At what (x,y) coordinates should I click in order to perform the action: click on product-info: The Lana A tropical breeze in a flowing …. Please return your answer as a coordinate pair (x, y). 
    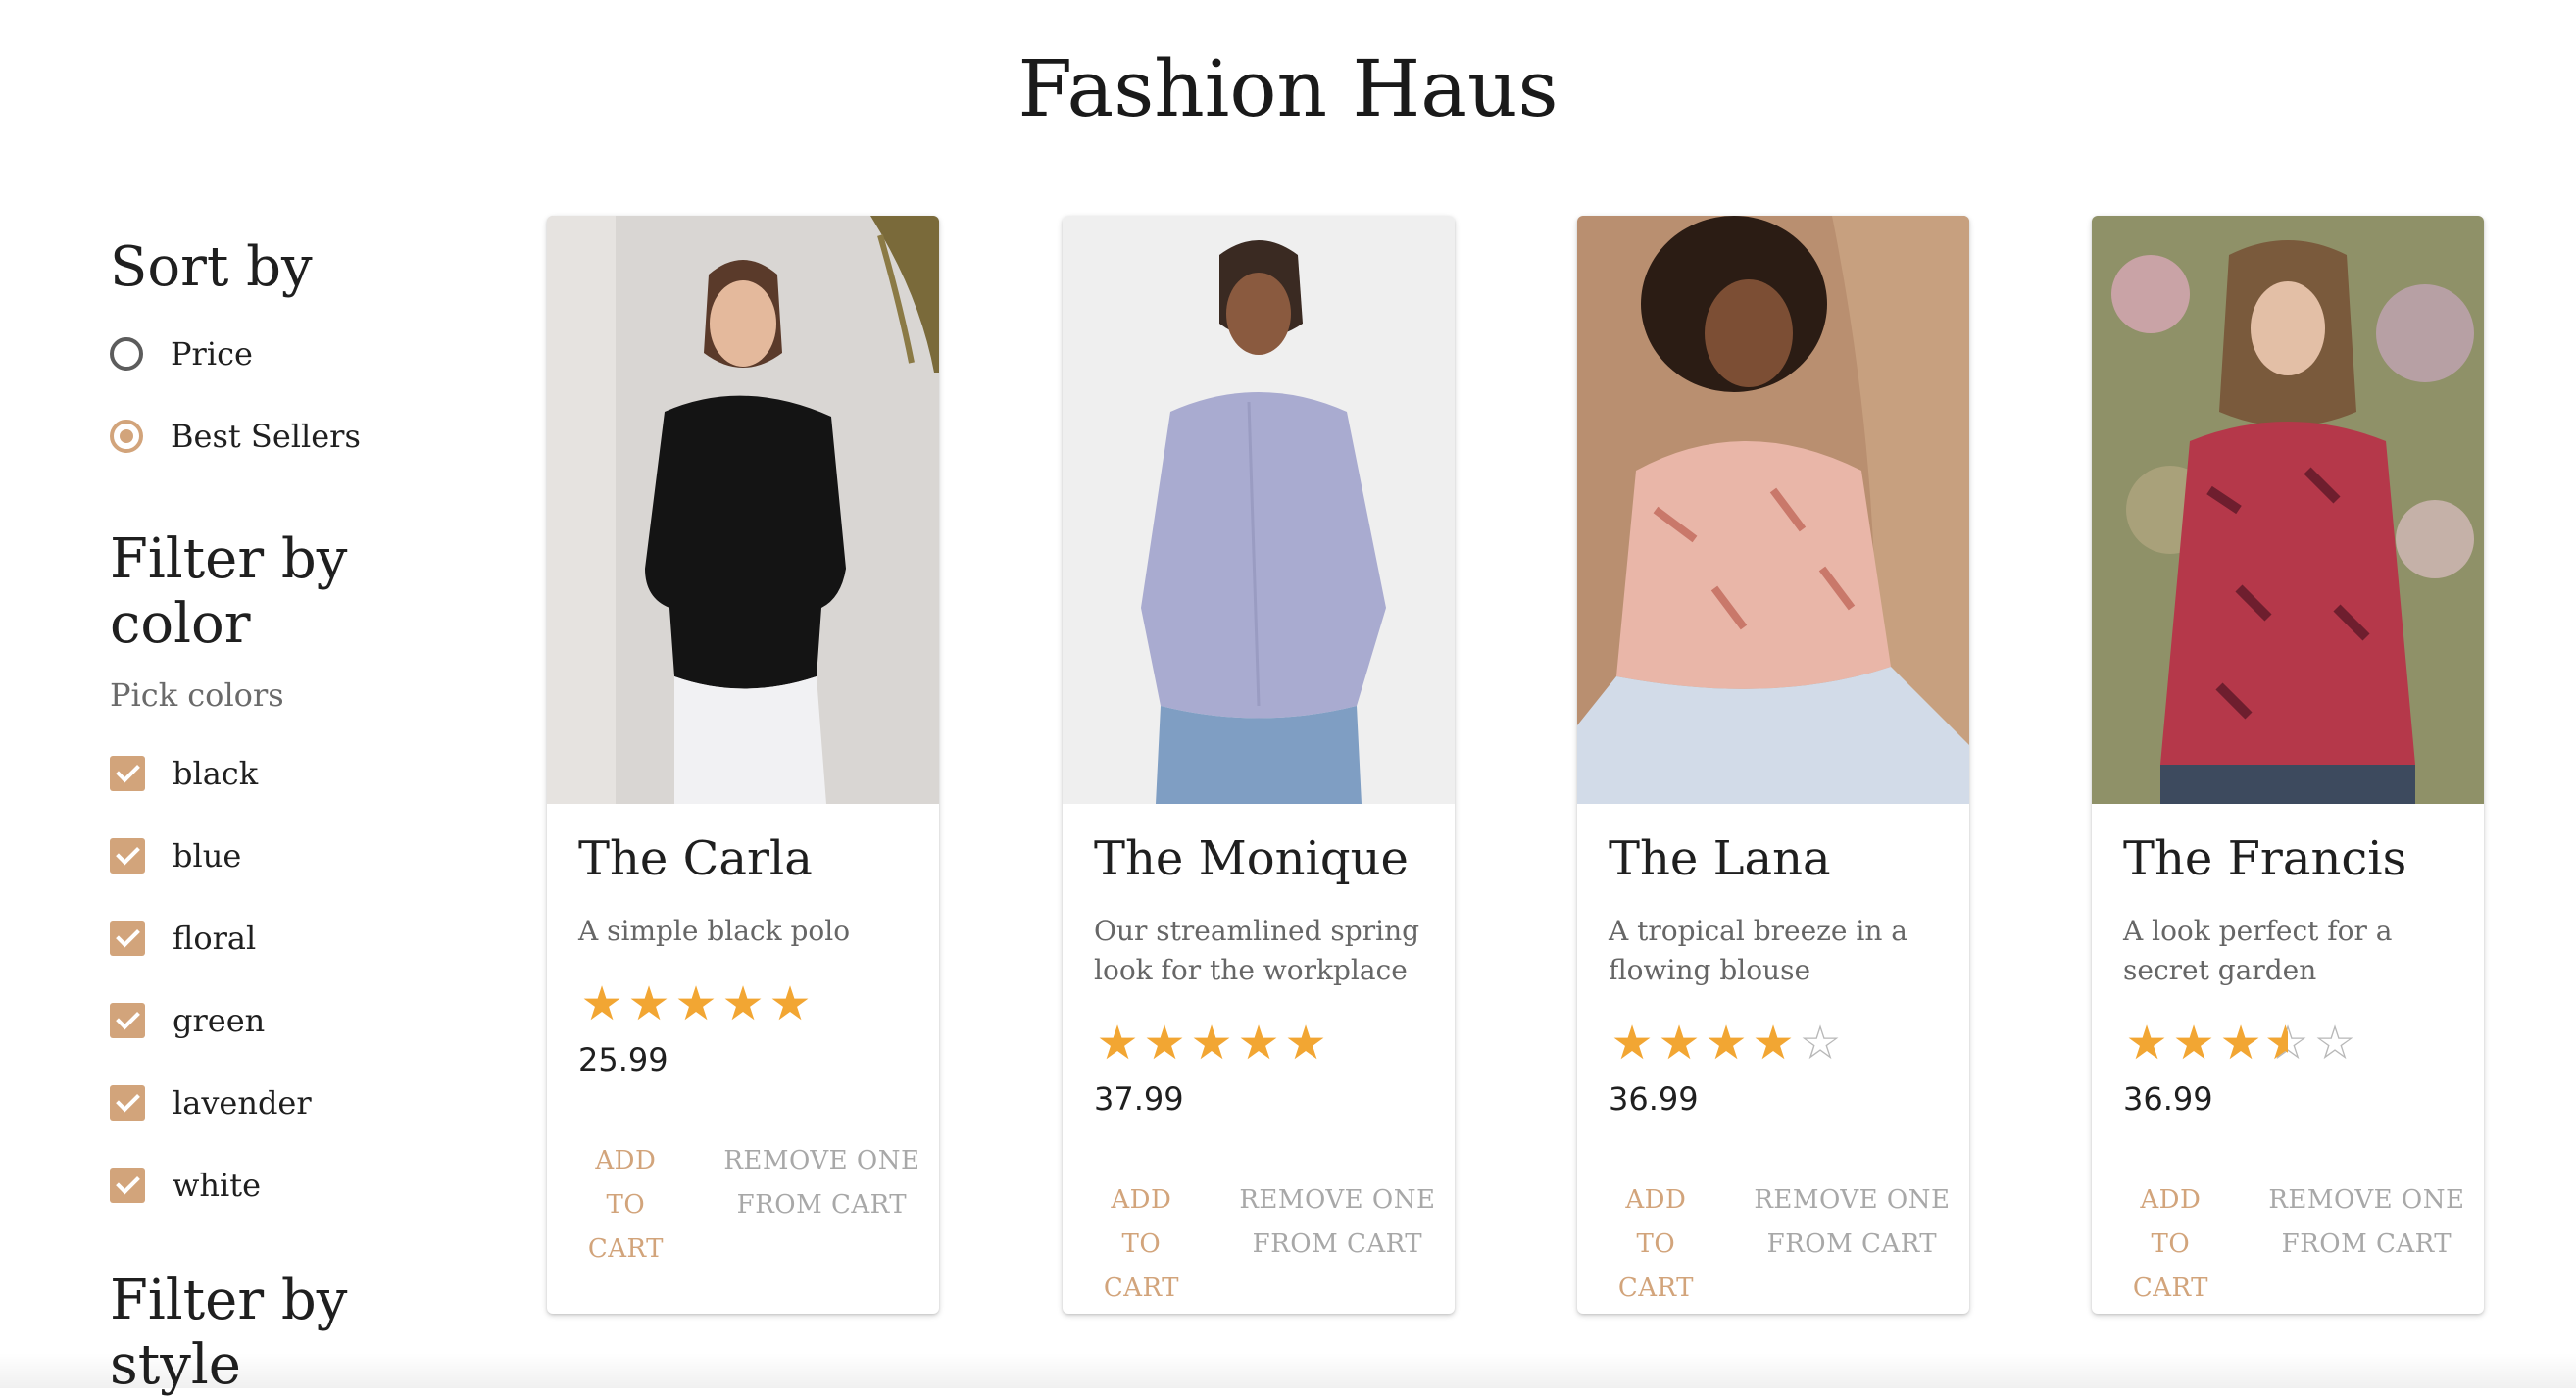
    Looking at the image, I should click on (1780, 1071).